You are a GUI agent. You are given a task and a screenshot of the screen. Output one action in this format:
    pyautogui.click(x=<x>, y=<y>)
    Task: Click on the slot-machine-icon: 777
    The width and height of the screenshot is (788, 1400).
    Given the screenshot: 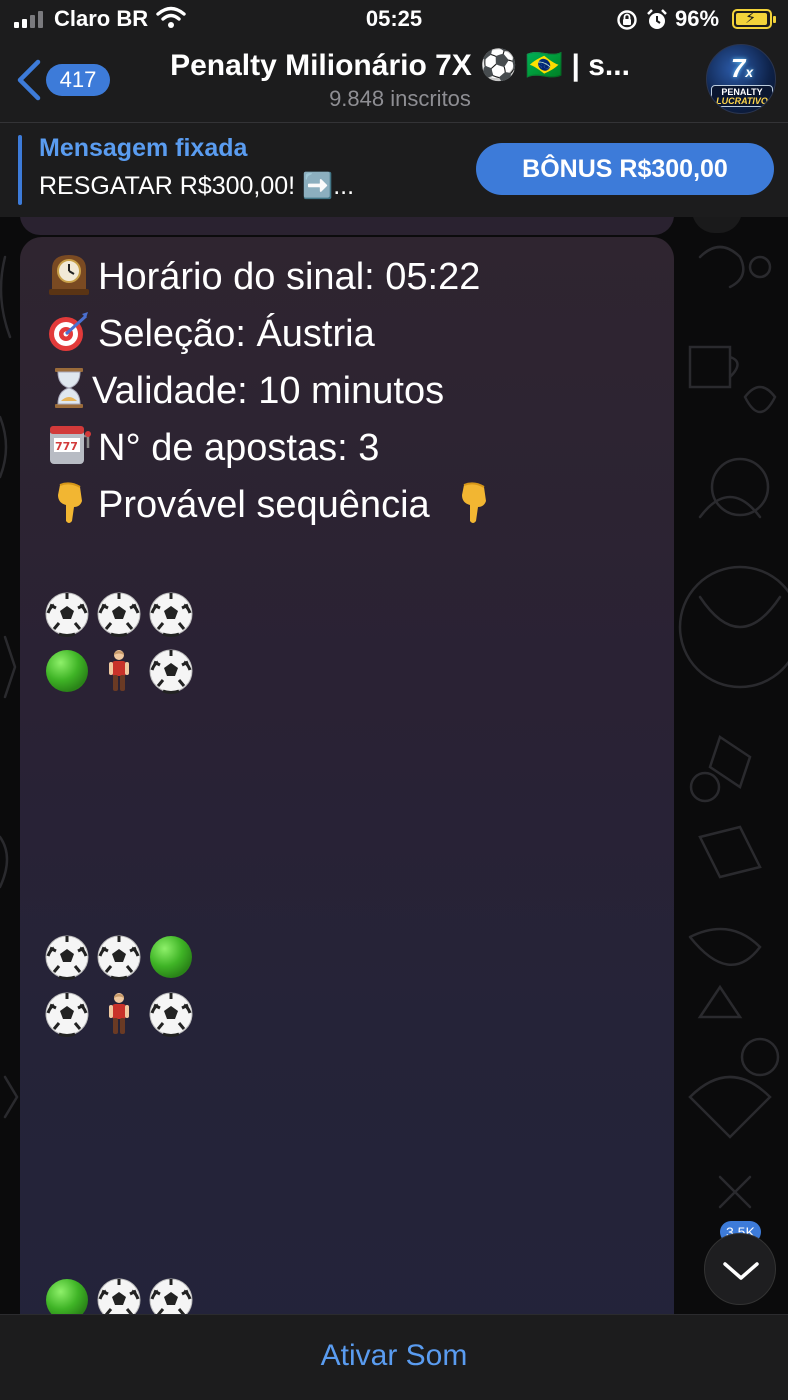 What is the action you would take?
    pyautogui.click(x=70, y=445)
    